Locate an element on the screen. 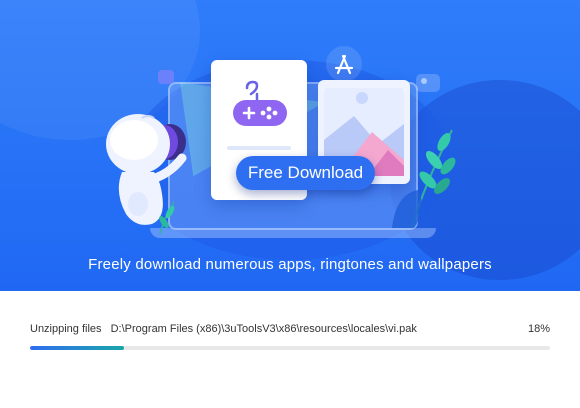  progress-percent: 18% is located at coordinates (538, 329).